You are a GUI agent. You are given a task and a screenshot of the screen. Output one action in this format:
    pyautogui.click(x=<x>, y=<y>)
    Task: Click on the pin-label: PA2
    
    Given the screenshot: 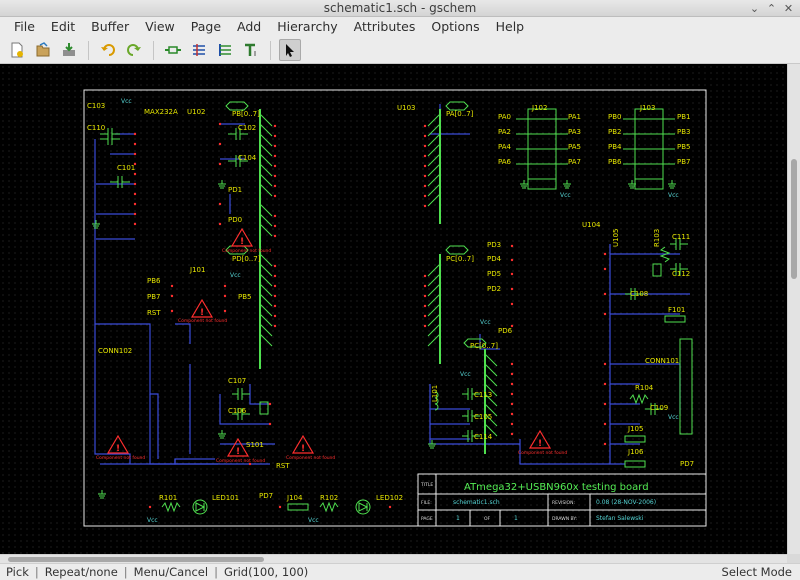 What is the action you would take?
    pyautogui.click(x=504, y=132)
    